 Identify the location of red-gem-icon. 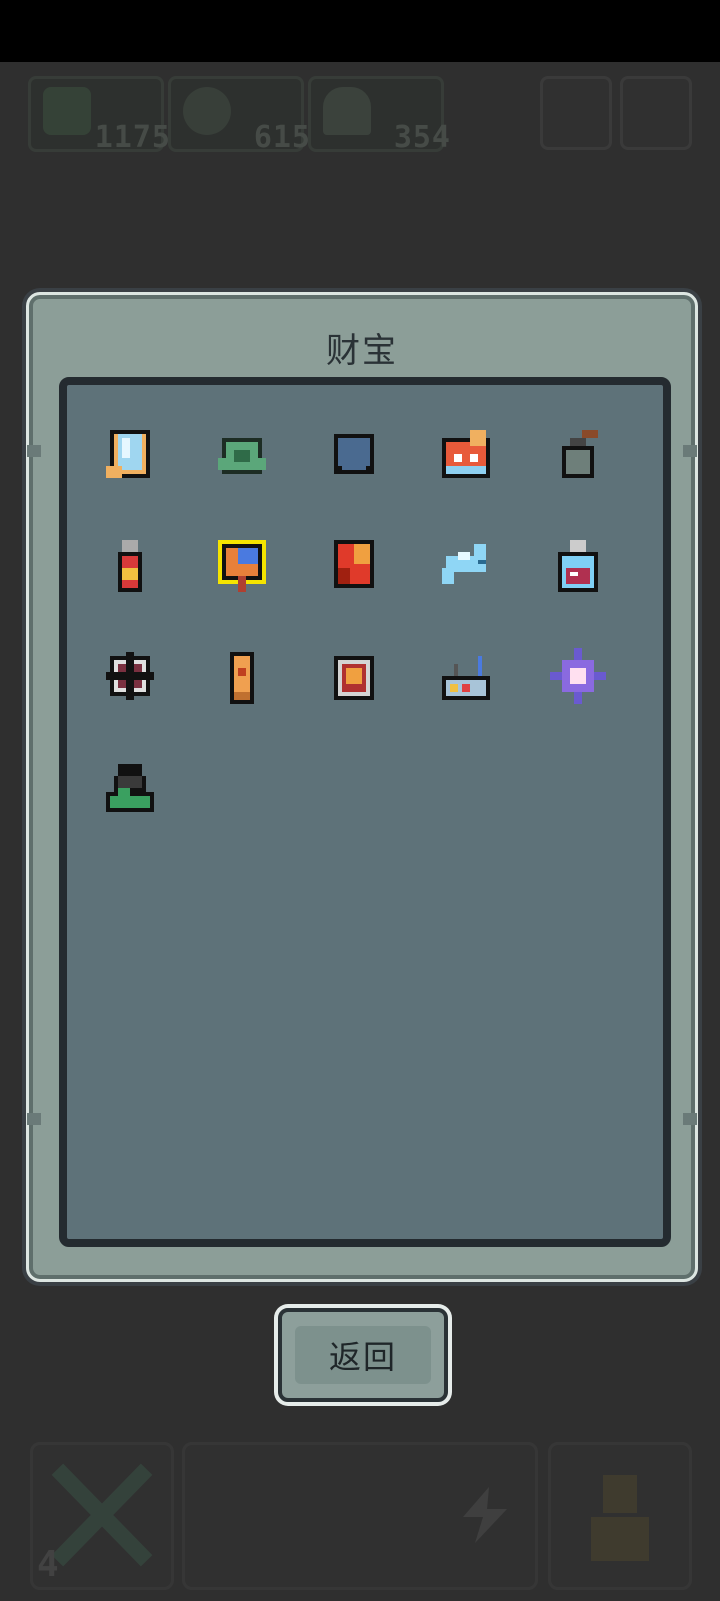
(354, 564).